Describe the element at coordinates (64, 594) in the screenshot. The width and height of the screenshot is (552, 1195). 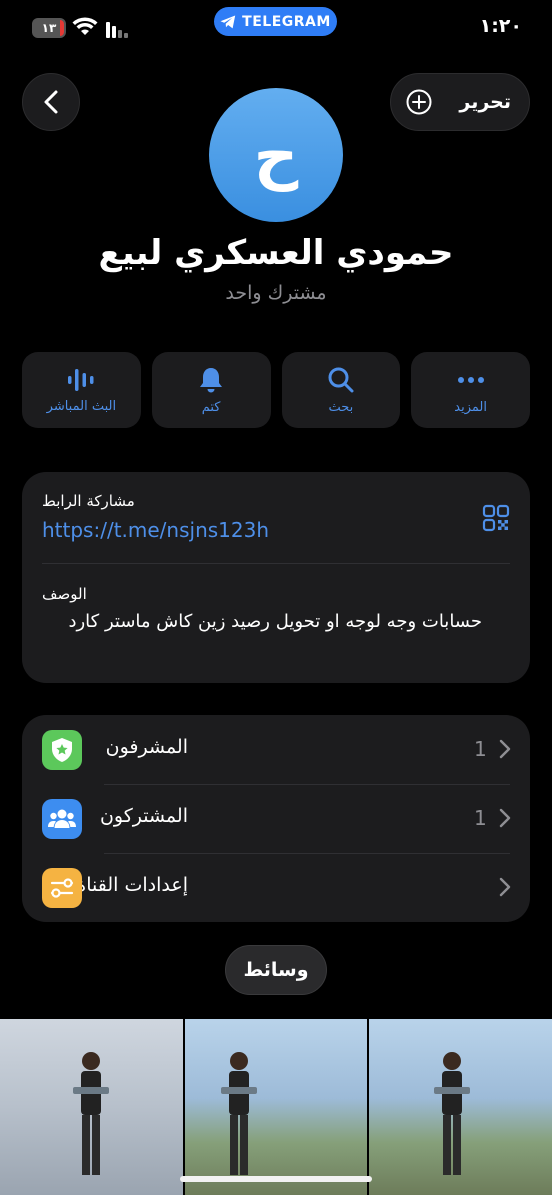
I see `description-label: الوصف` at that location.